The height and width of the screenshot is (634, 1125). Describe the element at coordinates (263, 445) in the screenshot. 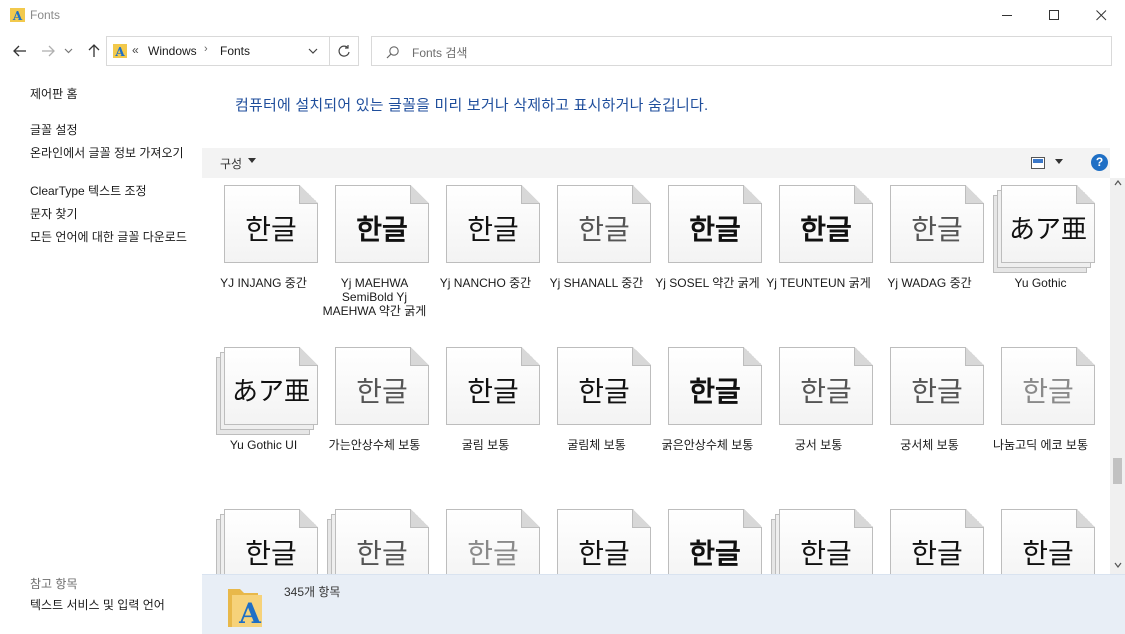

I see `font-name-label: Yu Gothic UI` at that location.